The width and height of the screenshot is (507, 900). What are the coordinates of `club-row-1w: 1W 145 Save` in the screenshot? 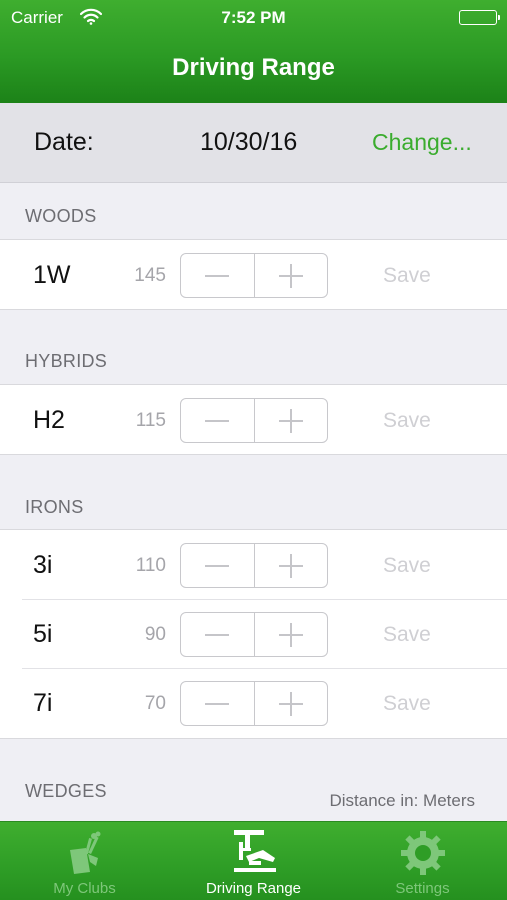 It's located at (253, 275).